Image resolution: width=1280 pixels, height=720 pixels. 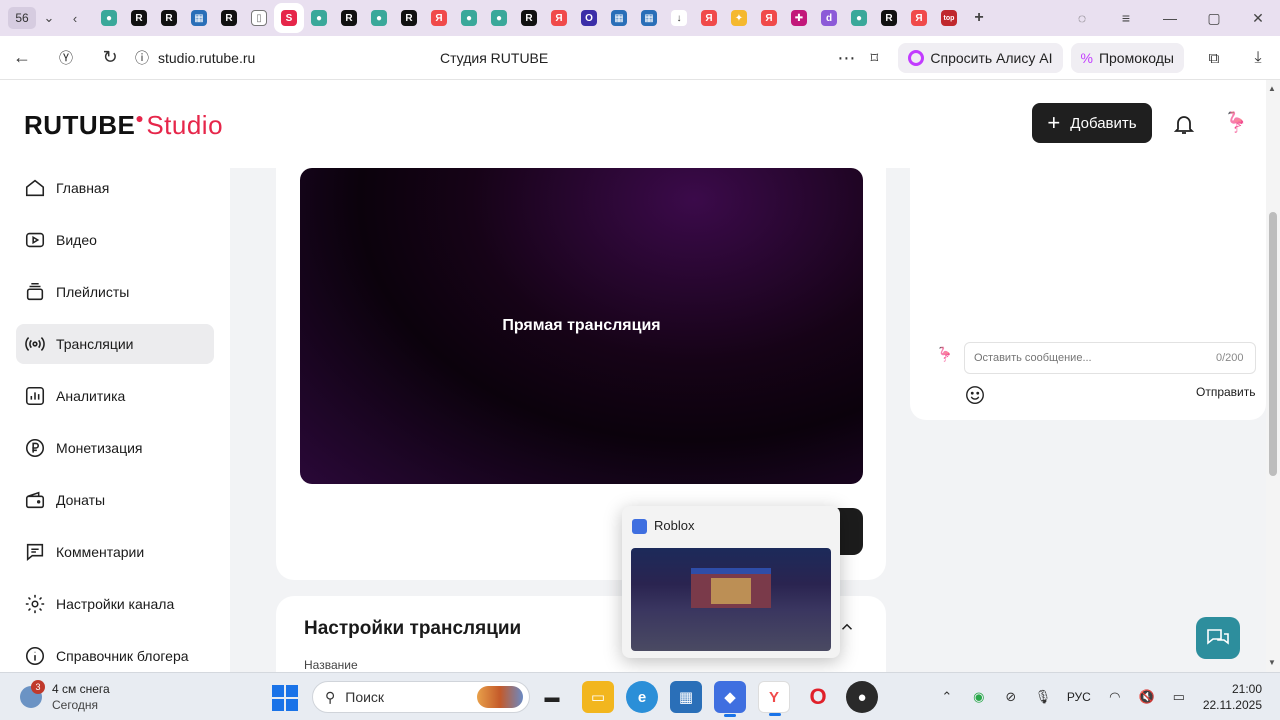 What do you see at coordinates (874, 58) in the screenshot?
I see `bookmark-icon: ⌑` at bounding box center [874, 58].